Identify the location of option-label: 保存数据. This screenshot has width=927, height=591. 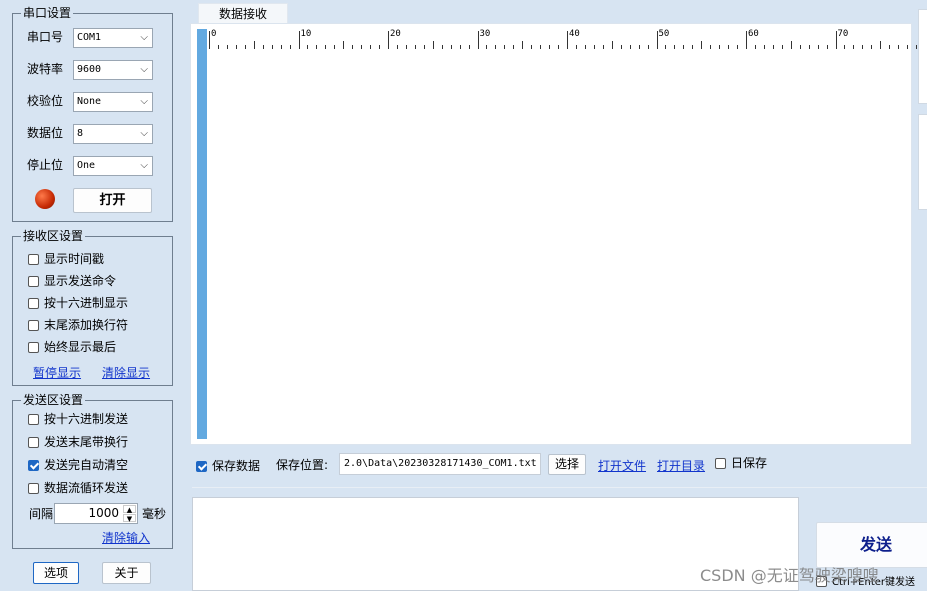
(236, 466).